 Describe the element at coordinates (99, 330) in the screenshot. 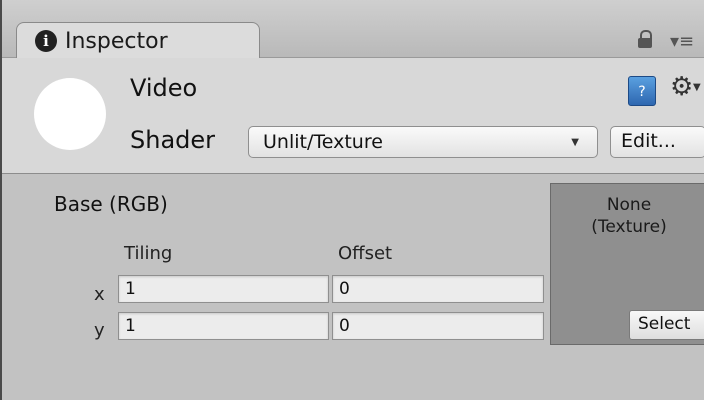

I see `y-axis-label: y` at that location.